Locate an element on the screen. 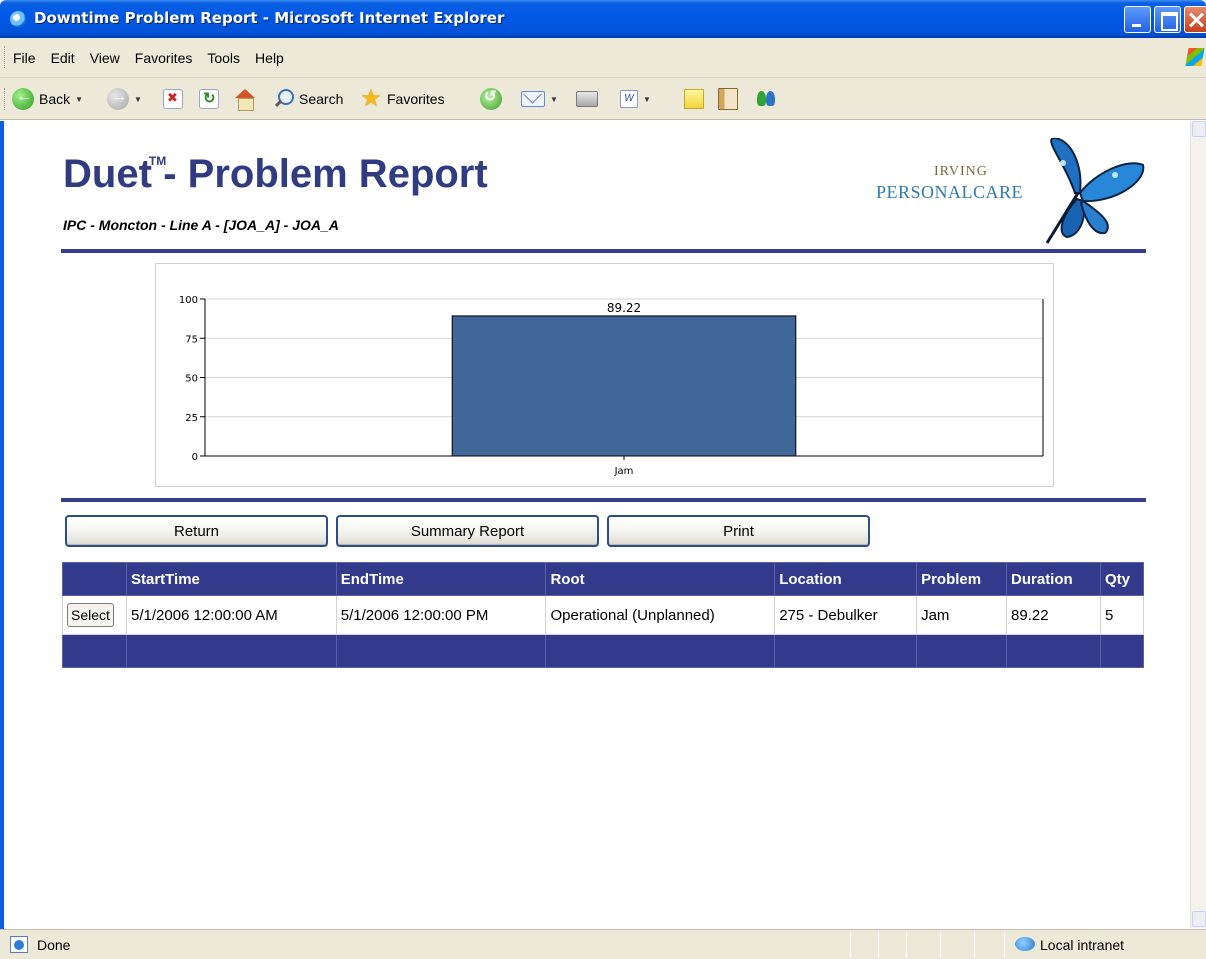  header-problem: Problem is located at coordinates (962, 579).